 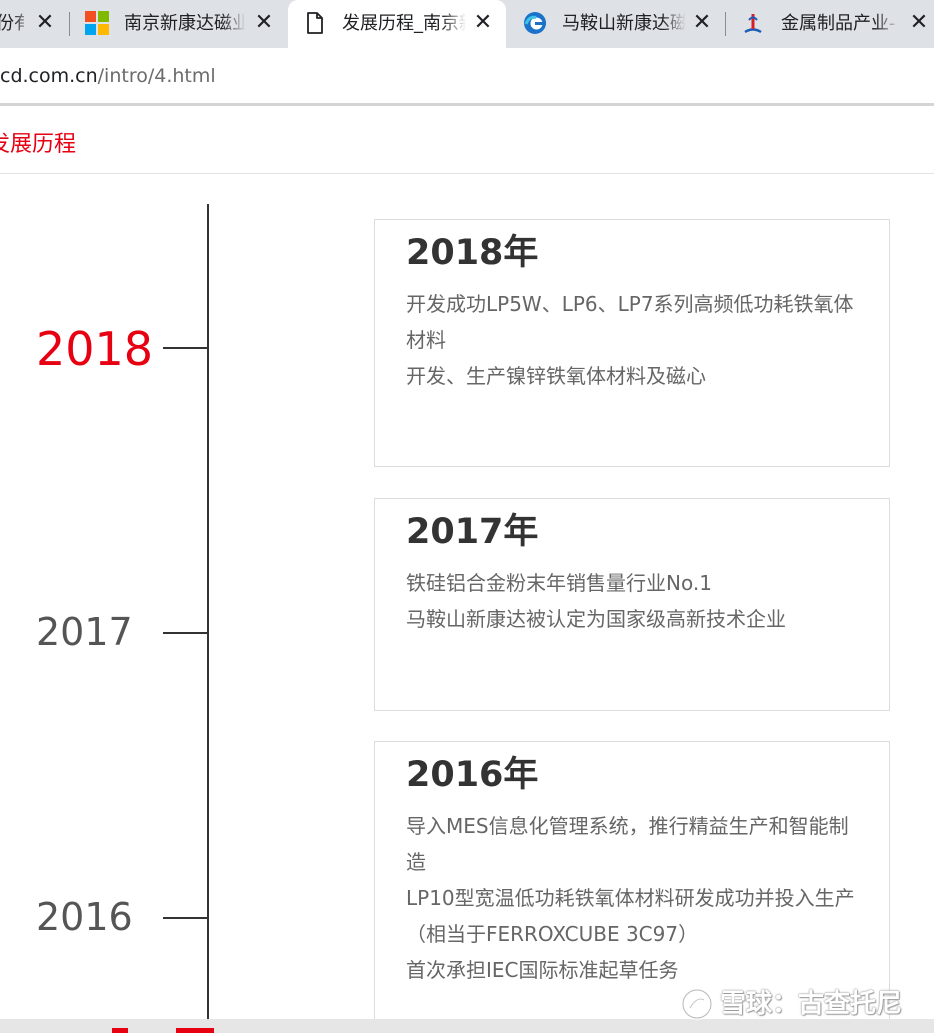 I want to click on watermark: 雪球：古查托尼, so click(x=791, y=1004).